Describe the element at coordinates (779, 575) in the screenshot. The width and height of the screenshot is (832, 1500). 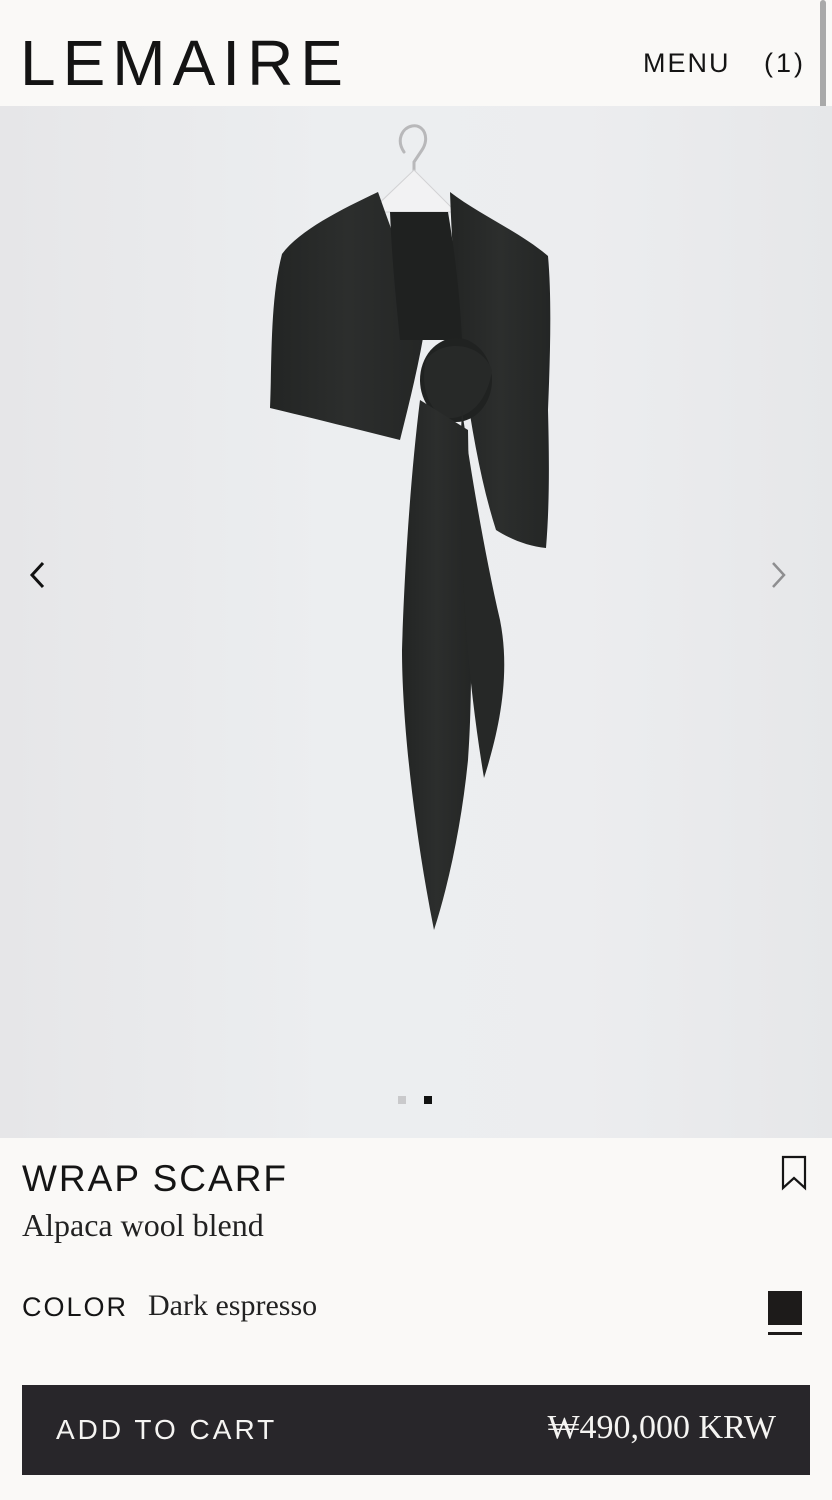
I see `chevron-right-icon` at that location.